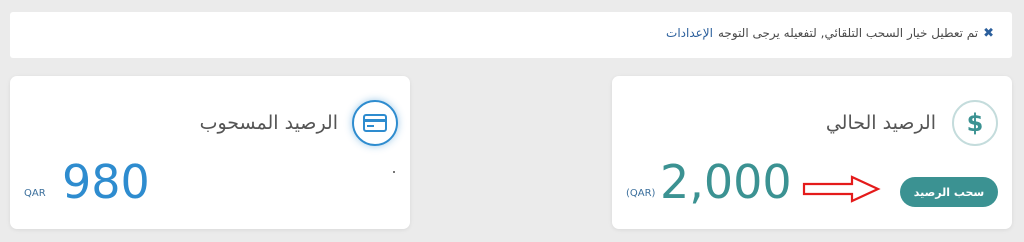 Image resolution: width=1024 pixels, height=242 pixels. I want to click on withdrawn-balance-title: الرصيد المسحوب, so click(268, 123).